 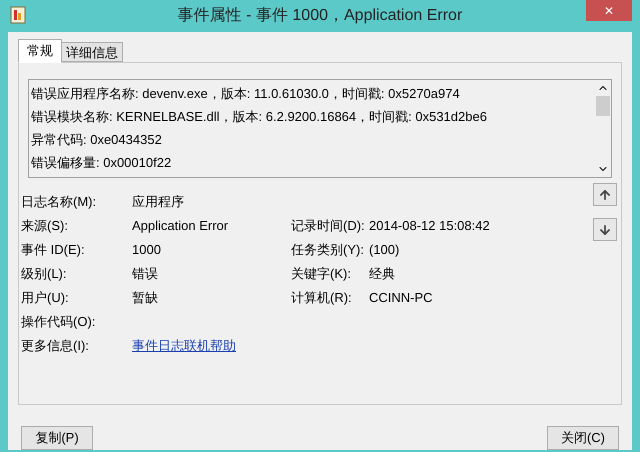 I want to click on field-label: 事件 ID(E):, so click(x=53, y=250).